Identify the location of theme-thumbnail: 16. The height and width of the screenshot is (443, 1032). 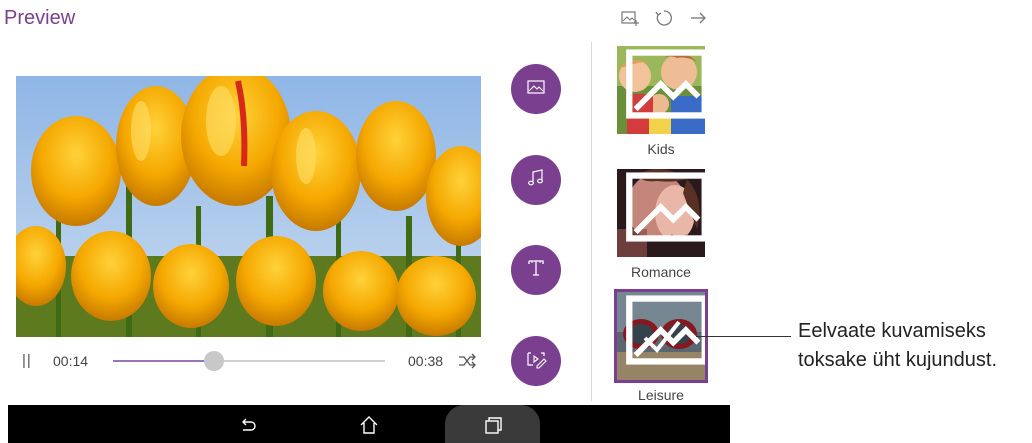
(661, 336).